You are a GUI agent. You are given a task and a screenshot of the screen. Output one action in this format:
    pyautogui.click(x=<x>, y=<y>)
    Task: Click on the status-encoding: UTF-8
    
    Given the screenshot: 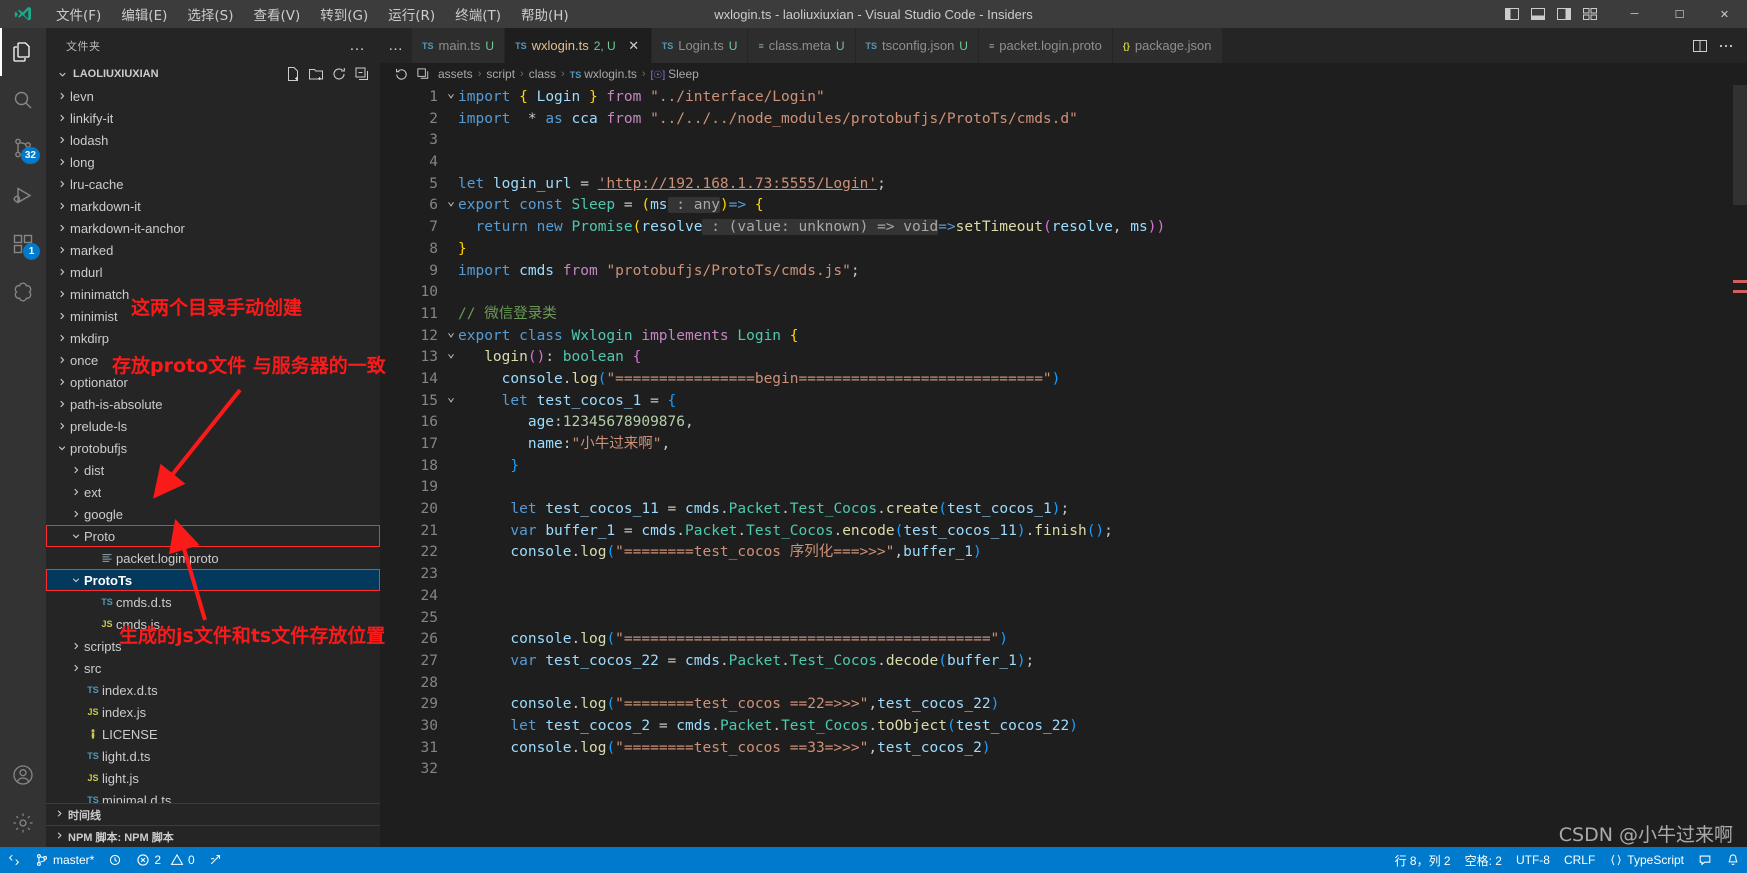 What is the action you would take?
    pyautogui.click(x=1533, y=860)
    